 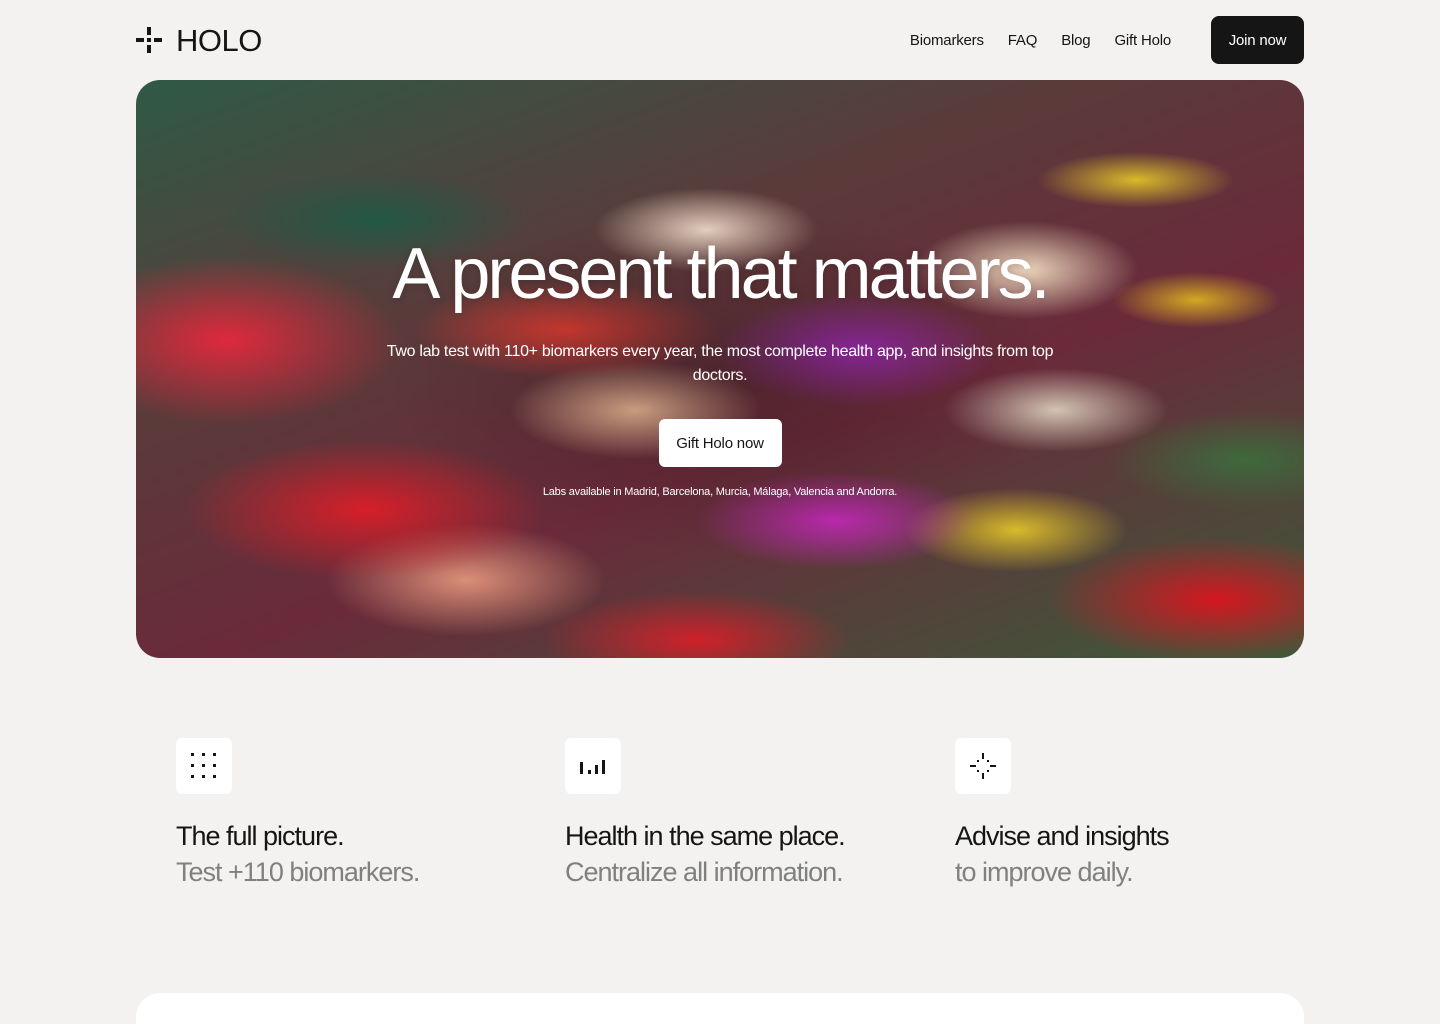 I want to click on feature-subtitle: Centralize all information., so click(x=704, y=872).